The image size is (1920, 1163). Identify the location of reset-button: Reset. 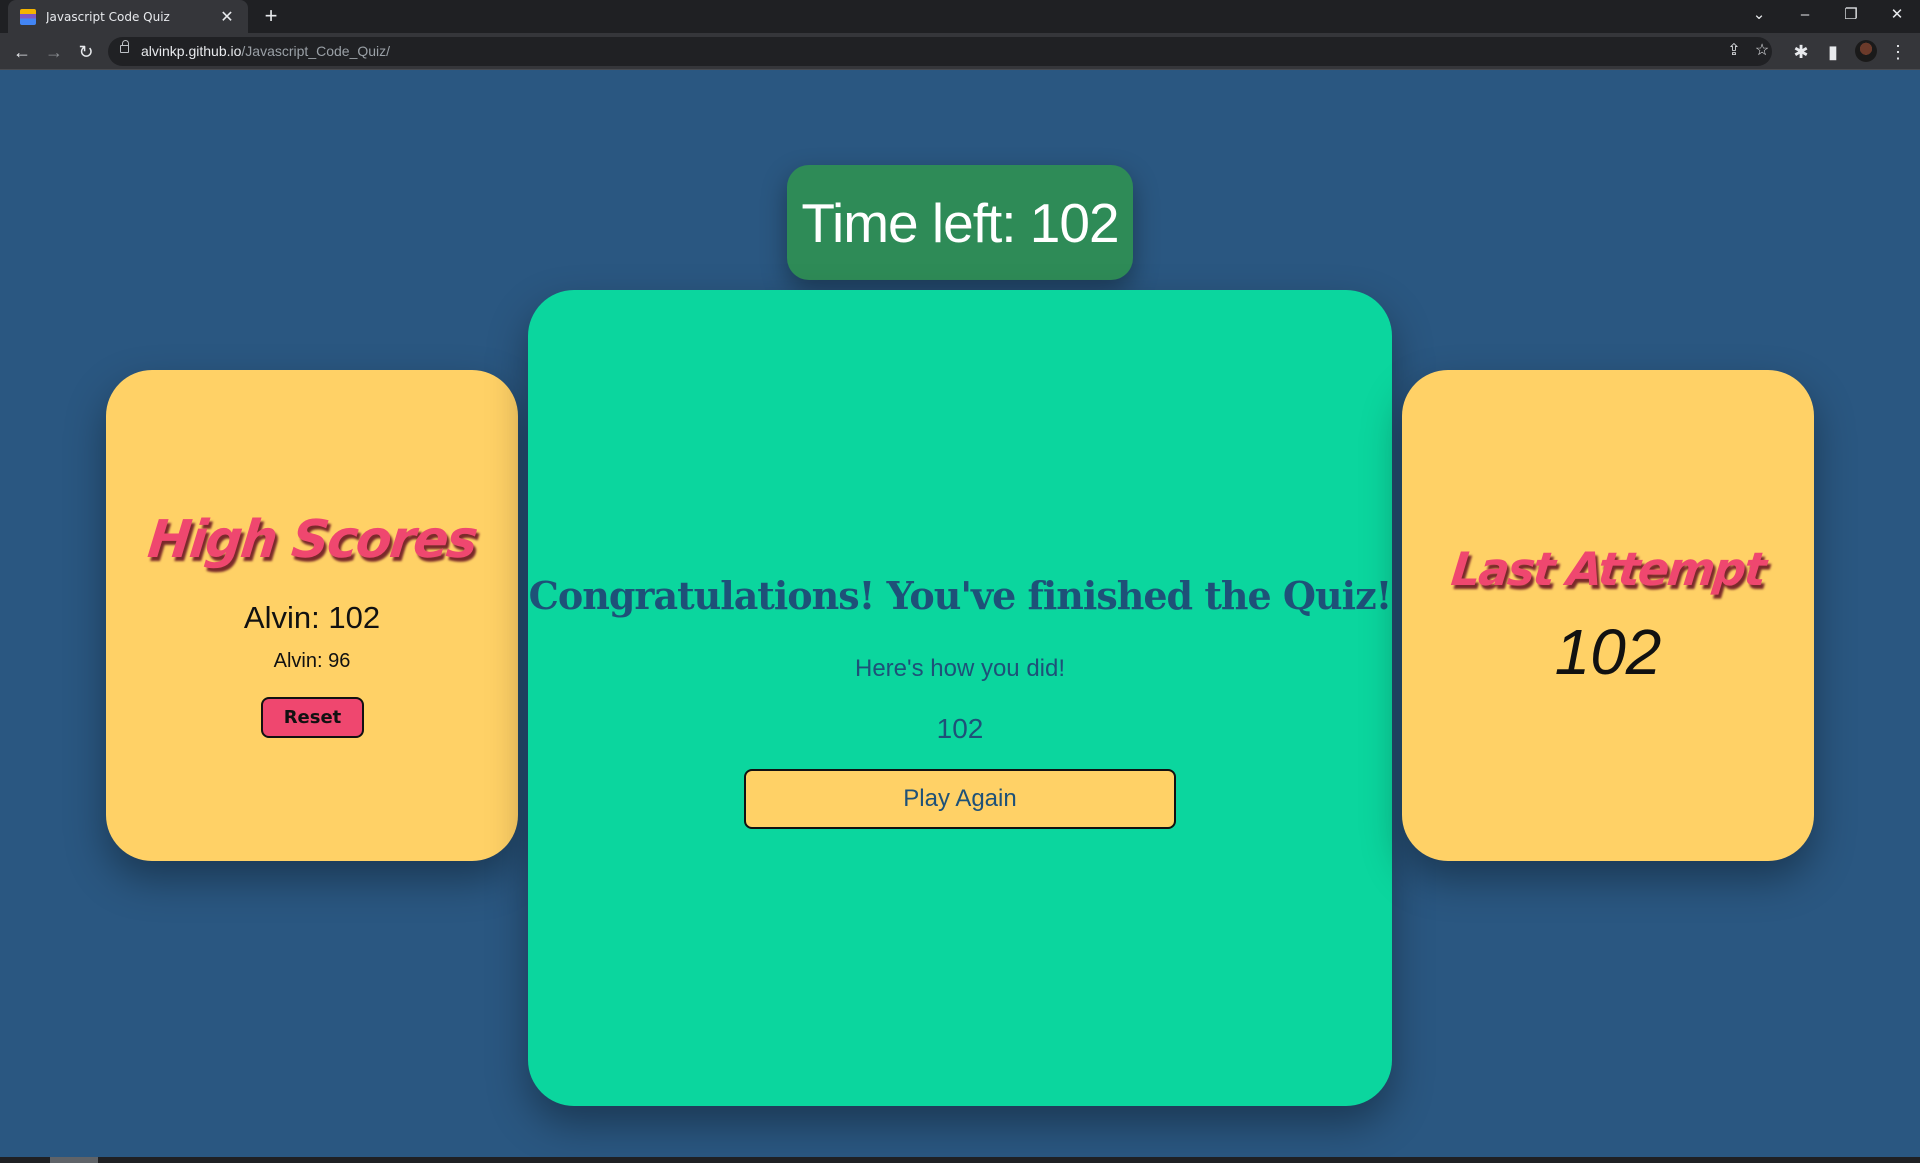
(312, 717).